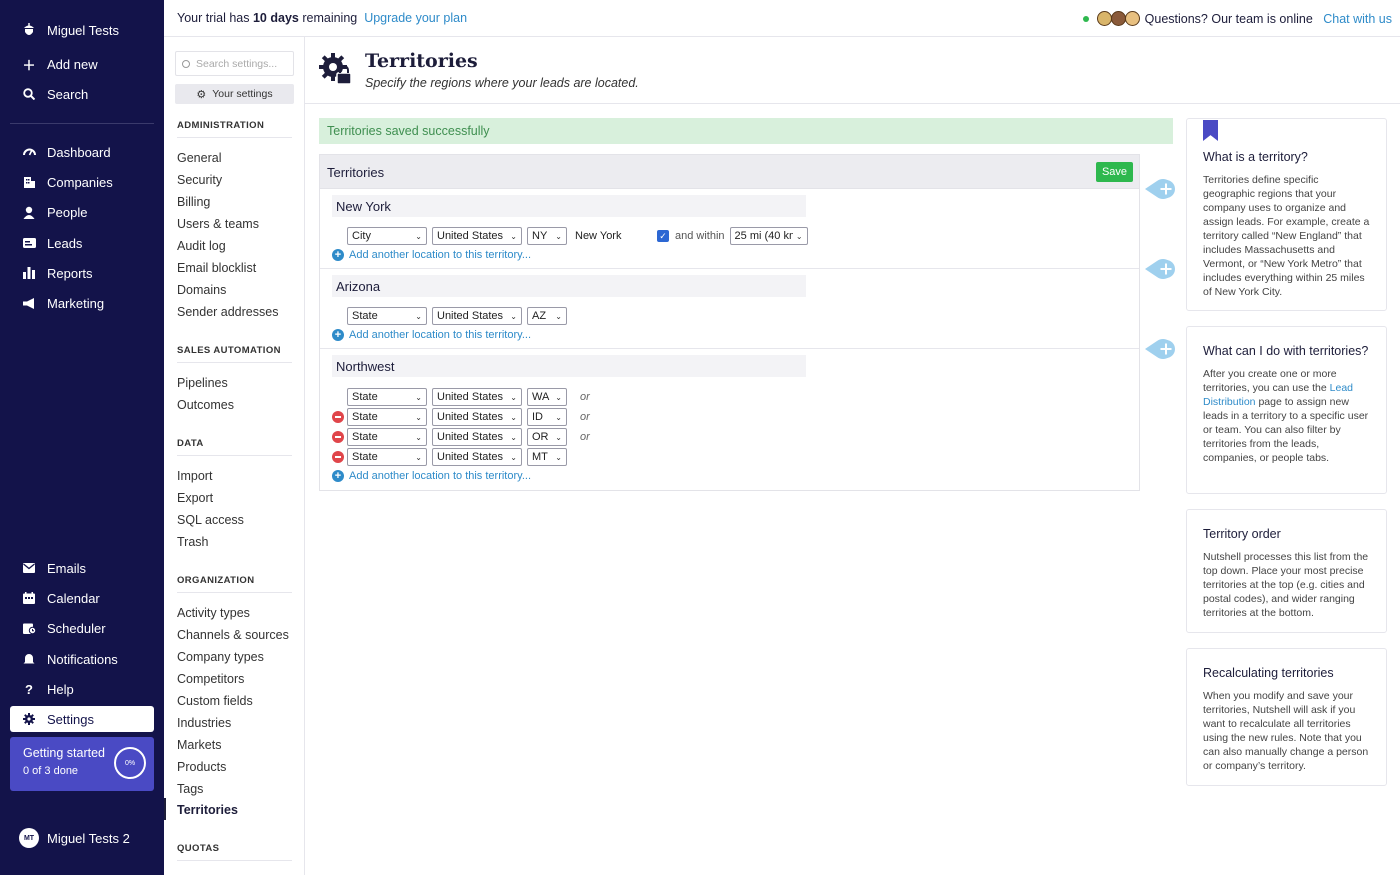 The height and width of the screenshot is (875, 1400). What do you see at coordinates (569, 206) in the screenshot?
I see `territory-name-field: New York` at bounding box center [569, 206].